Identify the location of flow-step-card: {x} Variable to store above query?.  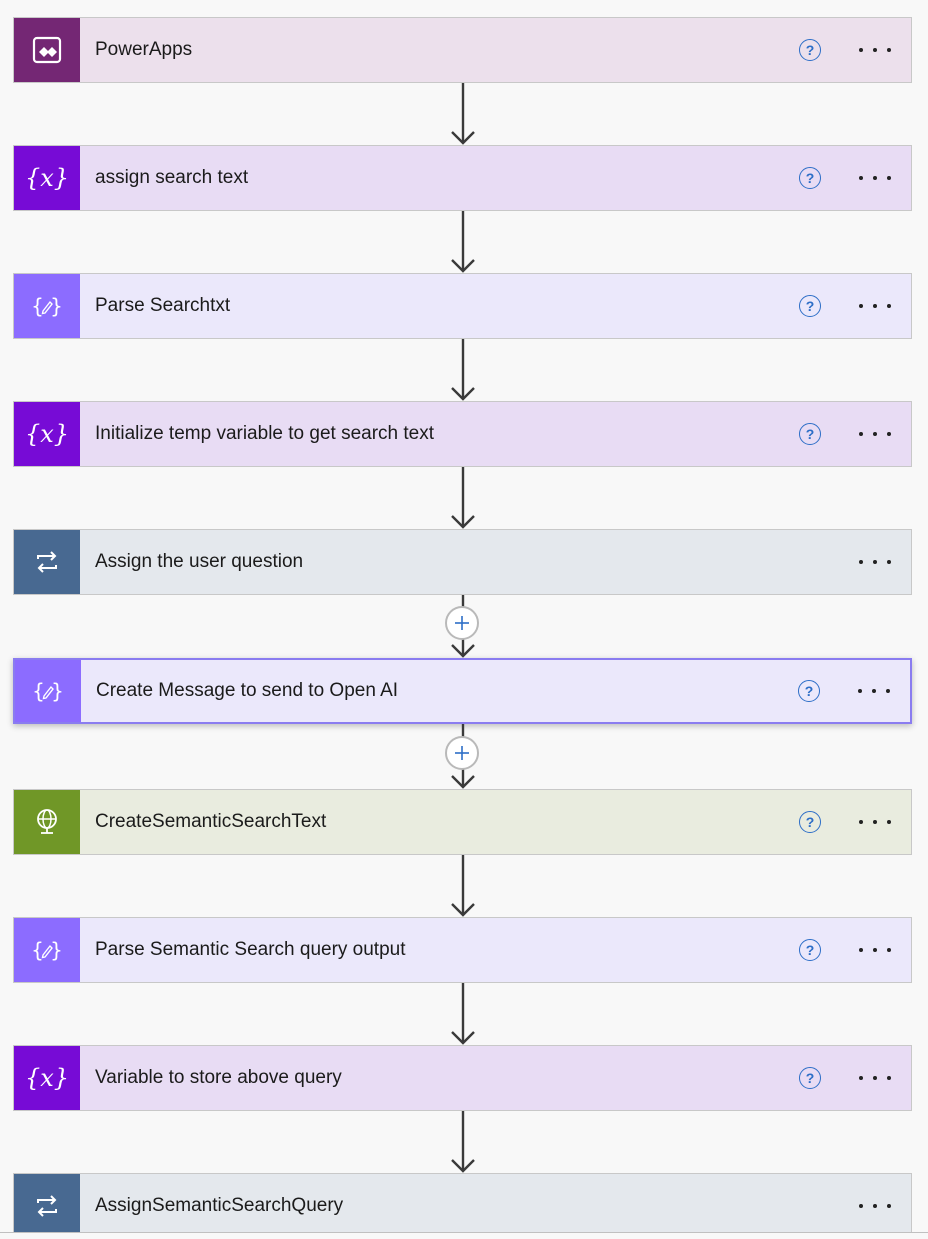
(462, 1078).